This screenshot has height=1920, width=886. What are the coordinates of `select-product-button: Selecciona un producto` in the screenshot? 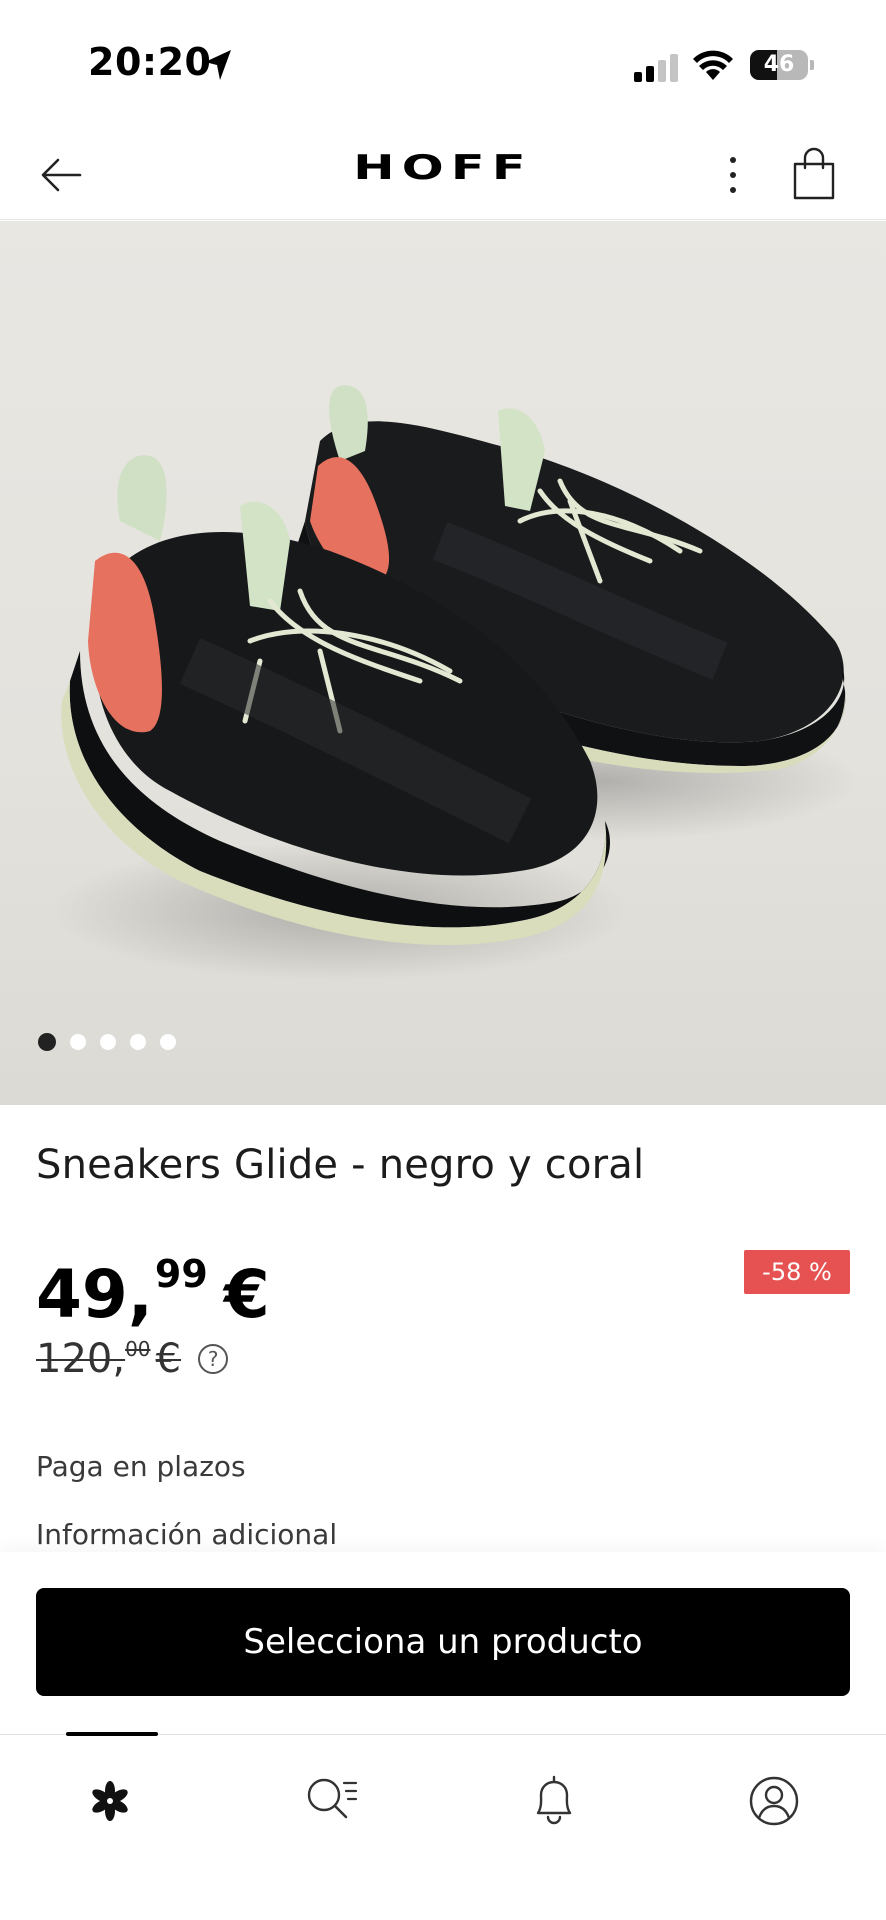 It's located at (443, 1642).